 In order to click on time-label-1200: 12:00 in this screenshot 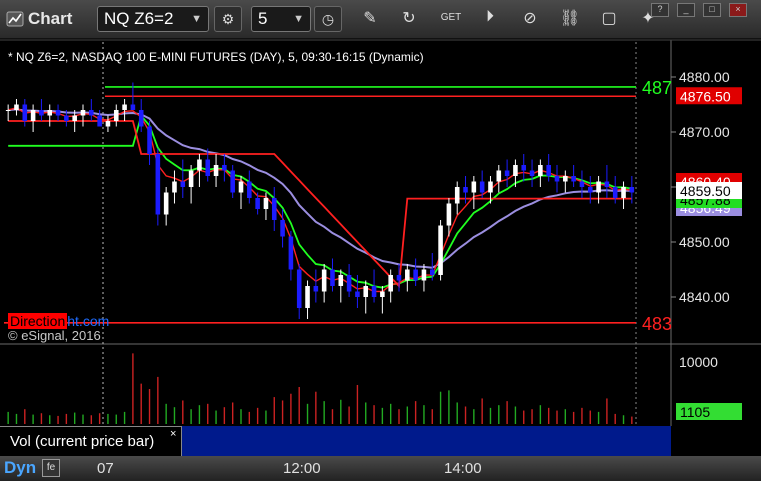, I will do `click(302, 468)`.